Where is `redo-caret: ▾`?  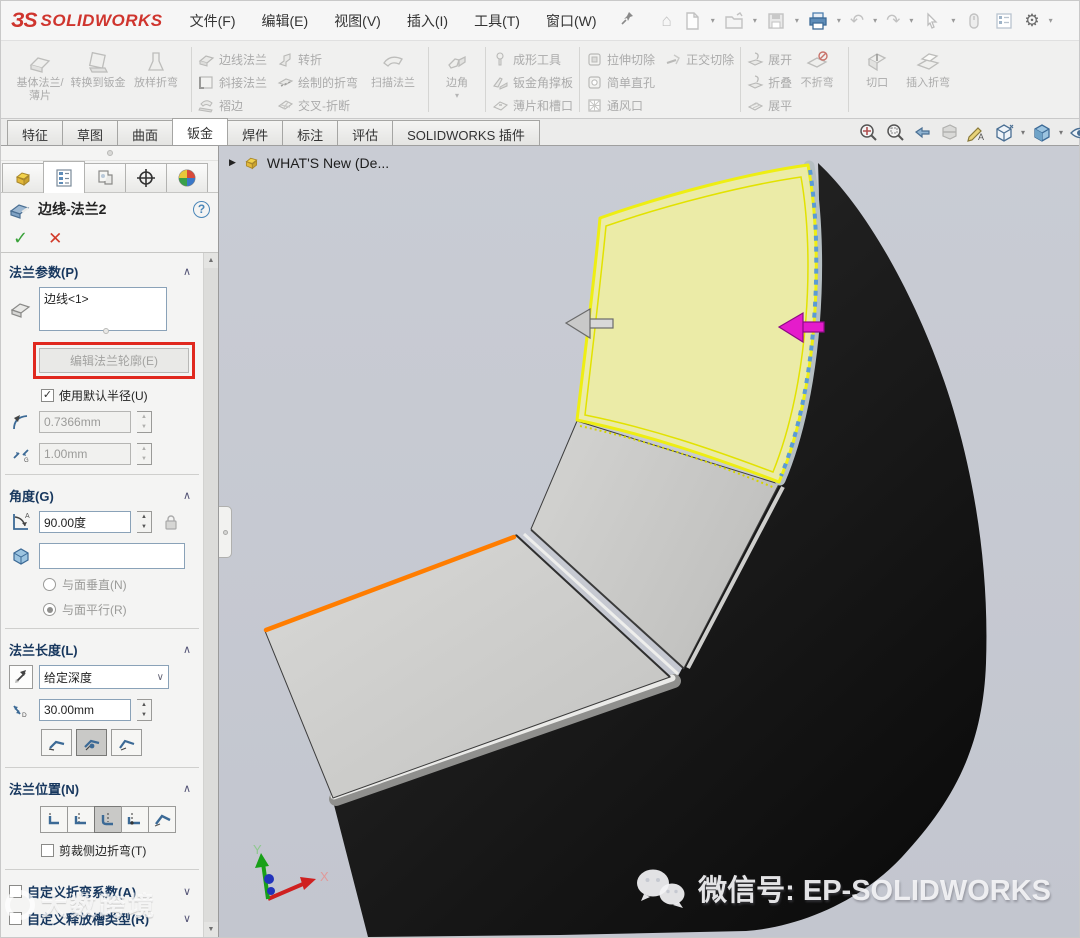 redo-caret: ▾ is located at coordinates (911, 20).